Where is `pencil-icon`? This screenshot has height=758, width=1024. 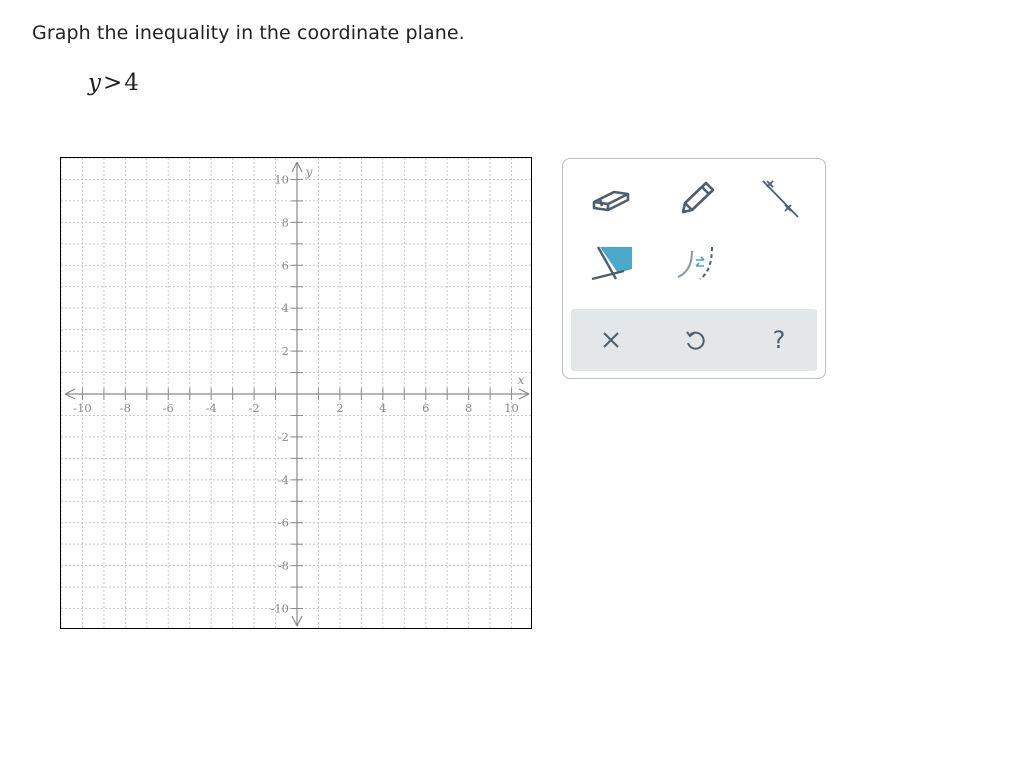
pencil-icon is located at coordinates (698, 197).